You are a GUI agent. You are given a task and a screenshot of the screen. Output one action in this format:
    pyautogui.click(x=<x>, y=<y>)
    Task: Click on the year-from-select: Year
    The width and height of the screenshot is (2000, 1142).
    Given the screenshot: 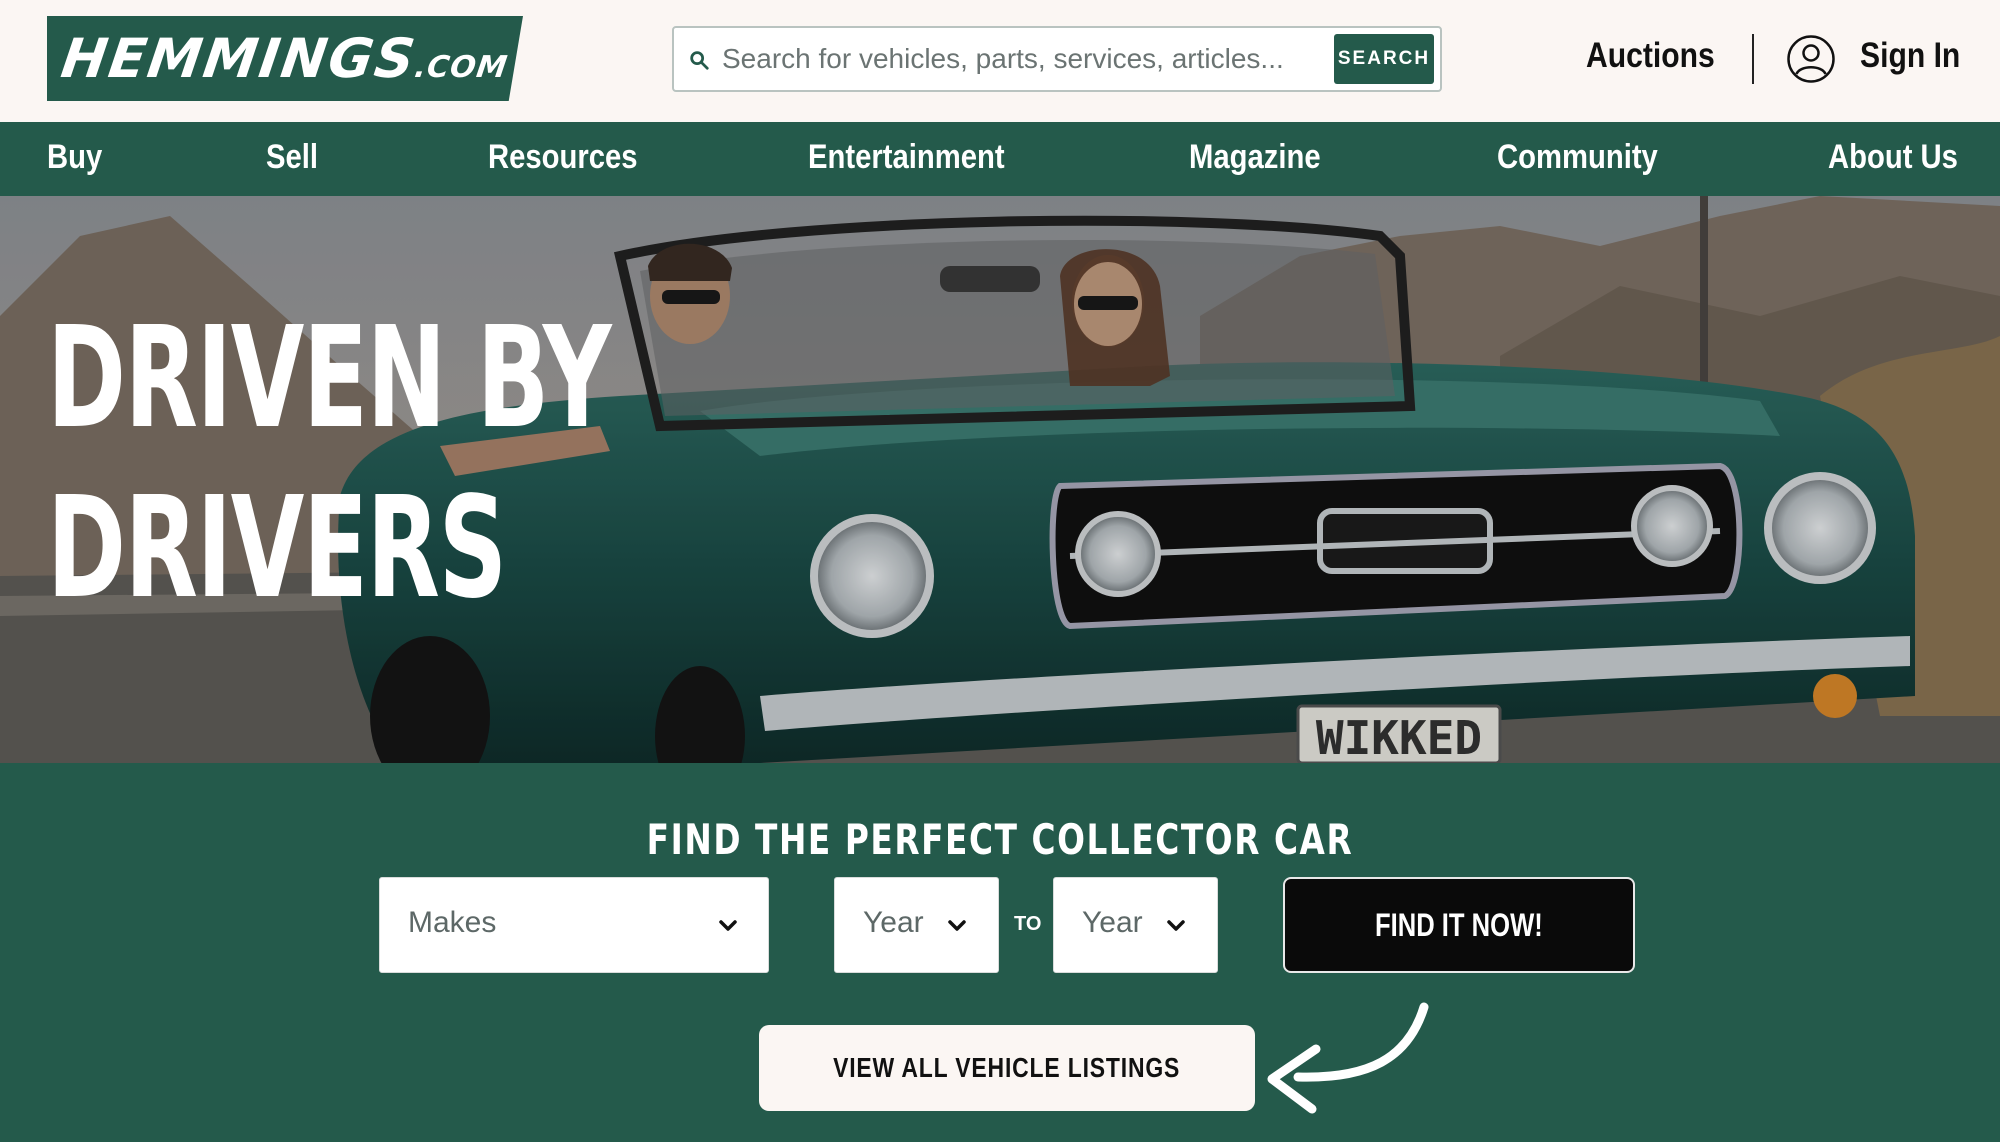 What is the action you would take?
    pyautogui.click(x=916, y=925)
    